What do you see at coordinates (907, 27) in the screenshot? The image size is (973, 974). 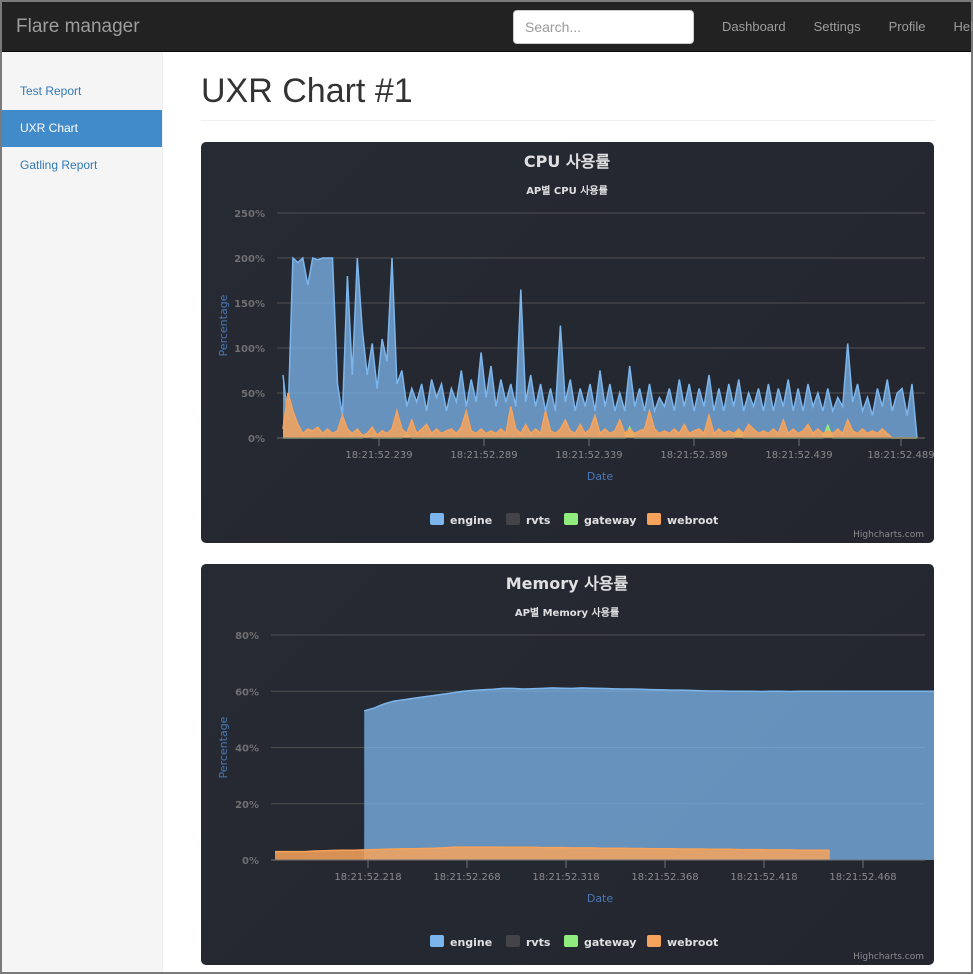 I see `nav-profile: Profile` at bounding box center [907, 27].